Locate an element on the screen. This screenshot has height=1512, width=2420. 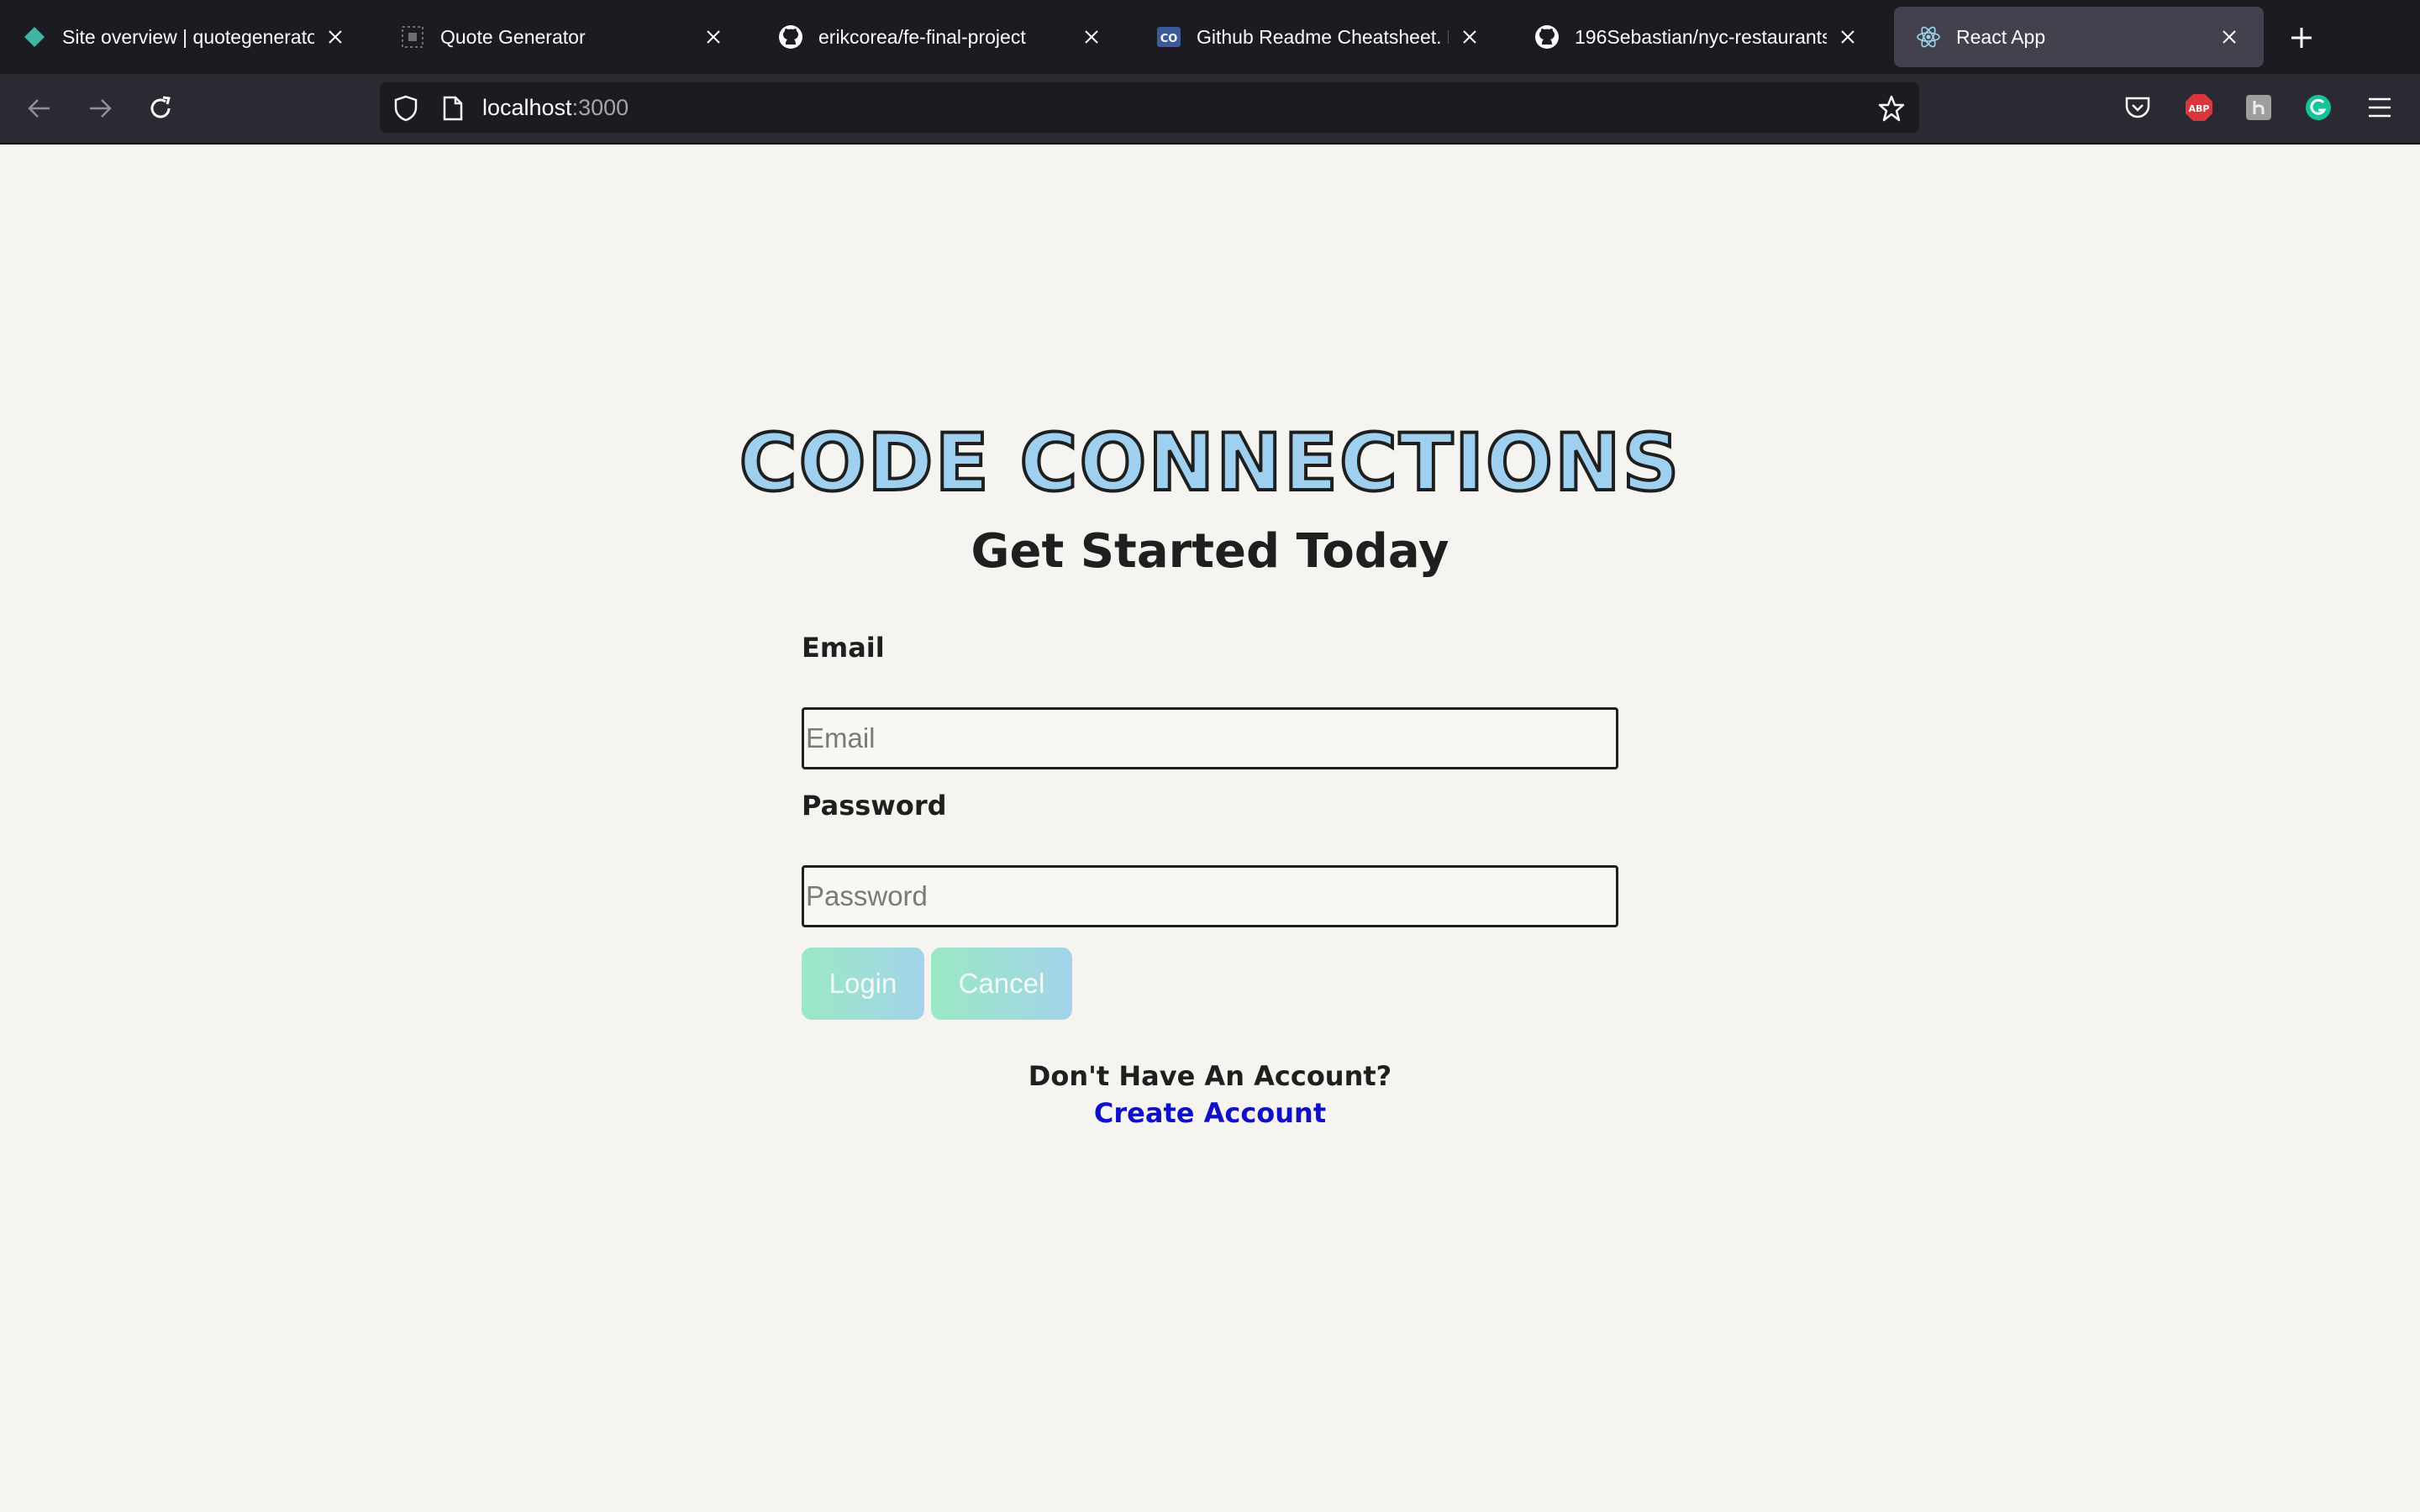
browser-tab-active: React App is located at coordinates (2079, 37).